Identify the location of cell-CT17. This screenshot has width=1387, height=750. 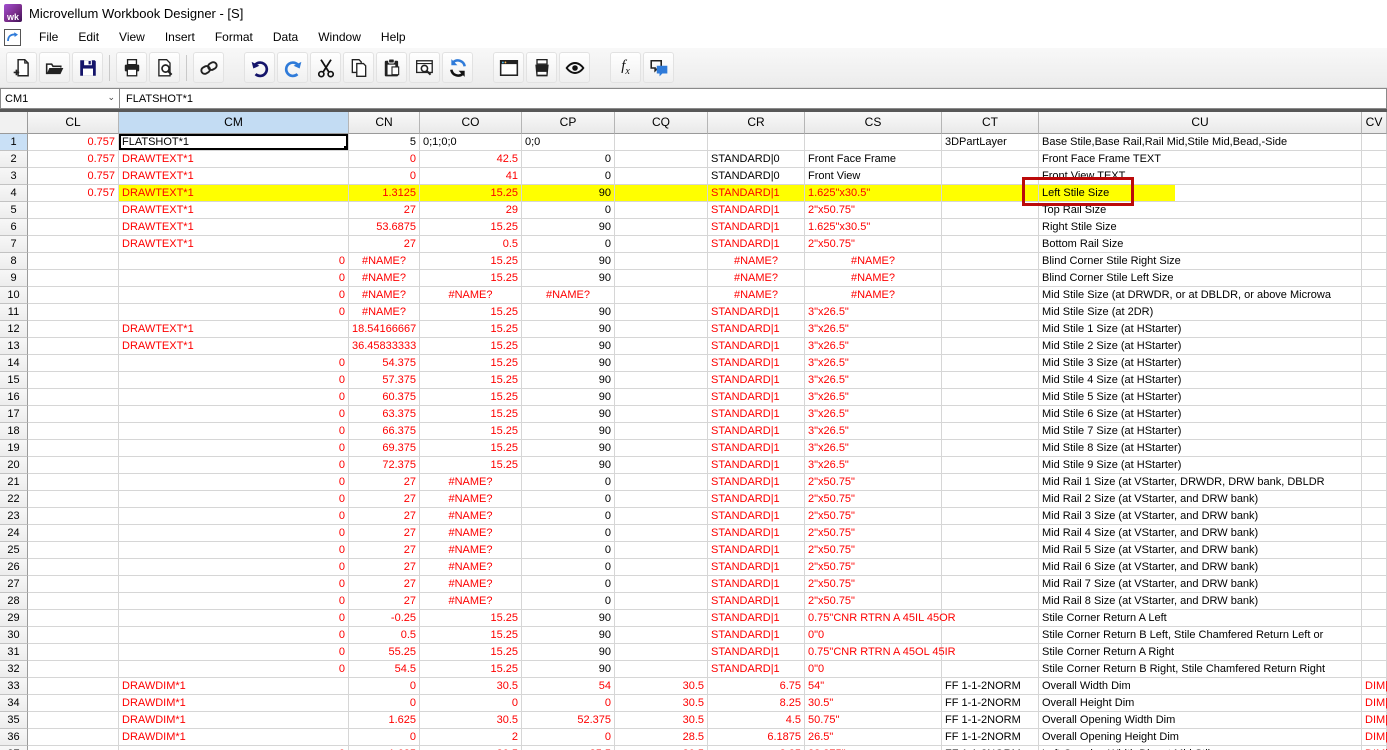
(990, 414).